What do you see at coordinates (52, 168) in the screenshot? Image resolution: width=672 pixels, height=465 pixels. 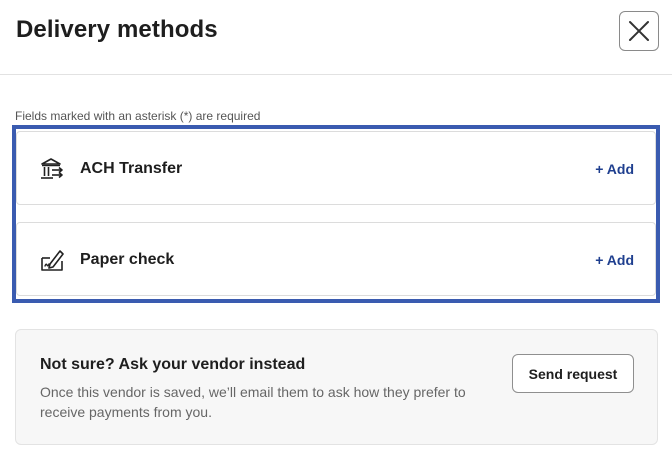 I see `bank-transfer-icon` at bounding box center [52, 168].